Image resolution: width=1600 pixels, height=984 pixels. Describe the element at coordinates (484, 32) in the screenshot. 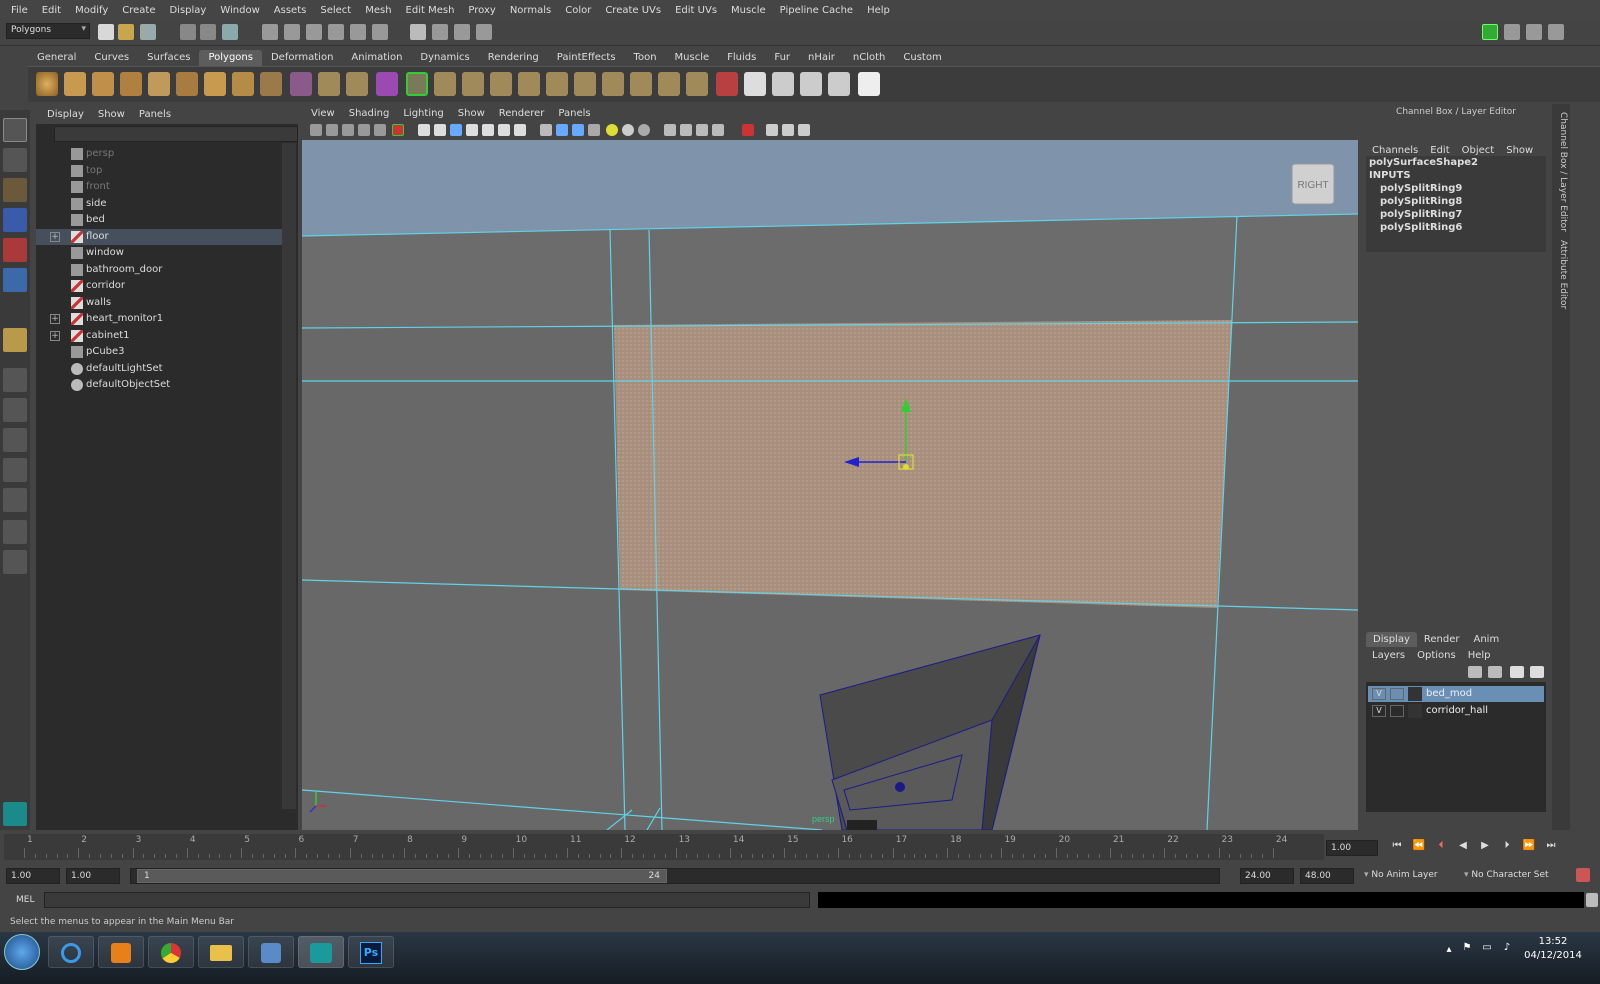

I see `render-settings-icon` at that location.